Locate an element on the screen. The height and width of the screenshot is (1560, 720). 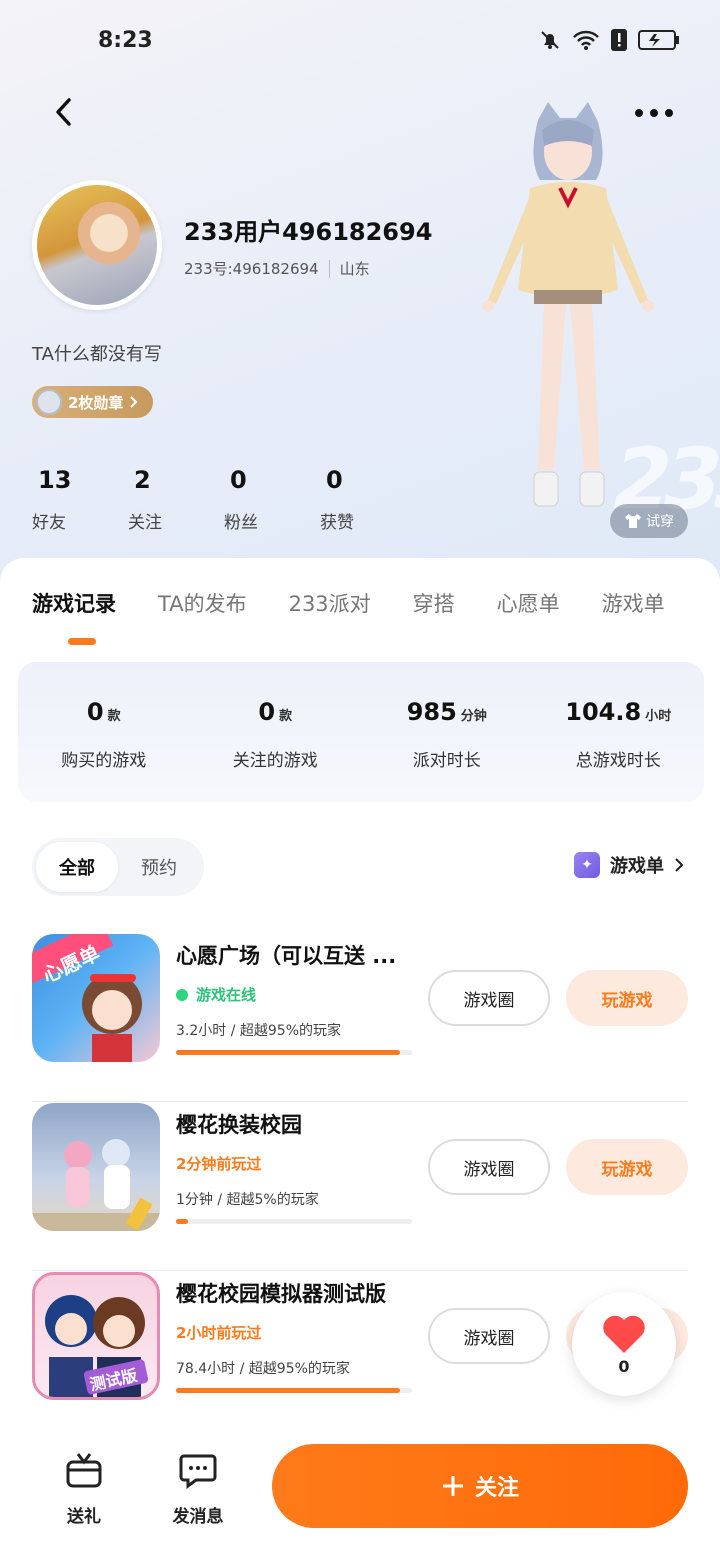
tab-outfits: 穿搭 is located at coordinates (434, 603).